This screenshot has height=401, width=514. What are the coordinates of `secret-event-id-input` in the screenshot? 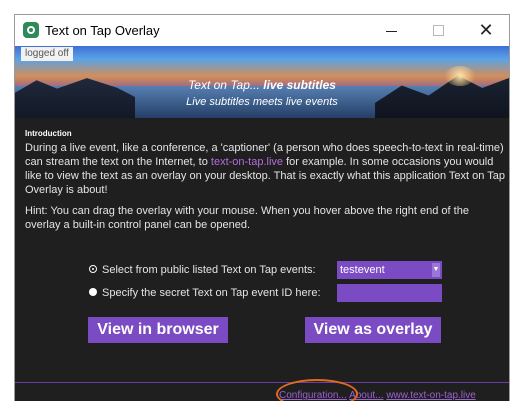 It's located at (389, 293).